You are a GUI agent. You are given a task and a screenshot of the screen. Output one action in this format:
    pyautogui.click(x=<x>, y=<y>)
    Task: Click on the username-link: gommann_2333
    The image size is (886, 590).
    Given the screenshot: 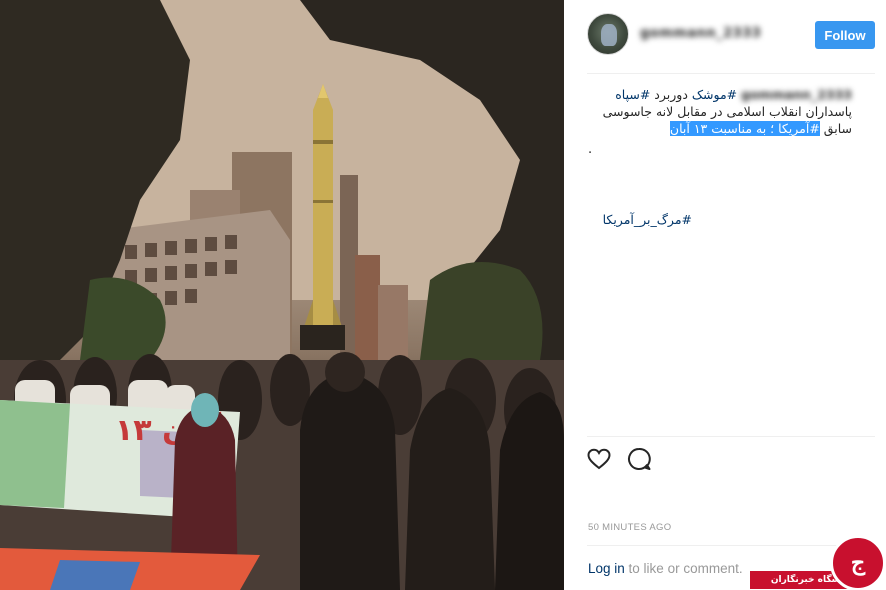 What is the action you would take?
    pyautogui.click(x=700, y=33)
    